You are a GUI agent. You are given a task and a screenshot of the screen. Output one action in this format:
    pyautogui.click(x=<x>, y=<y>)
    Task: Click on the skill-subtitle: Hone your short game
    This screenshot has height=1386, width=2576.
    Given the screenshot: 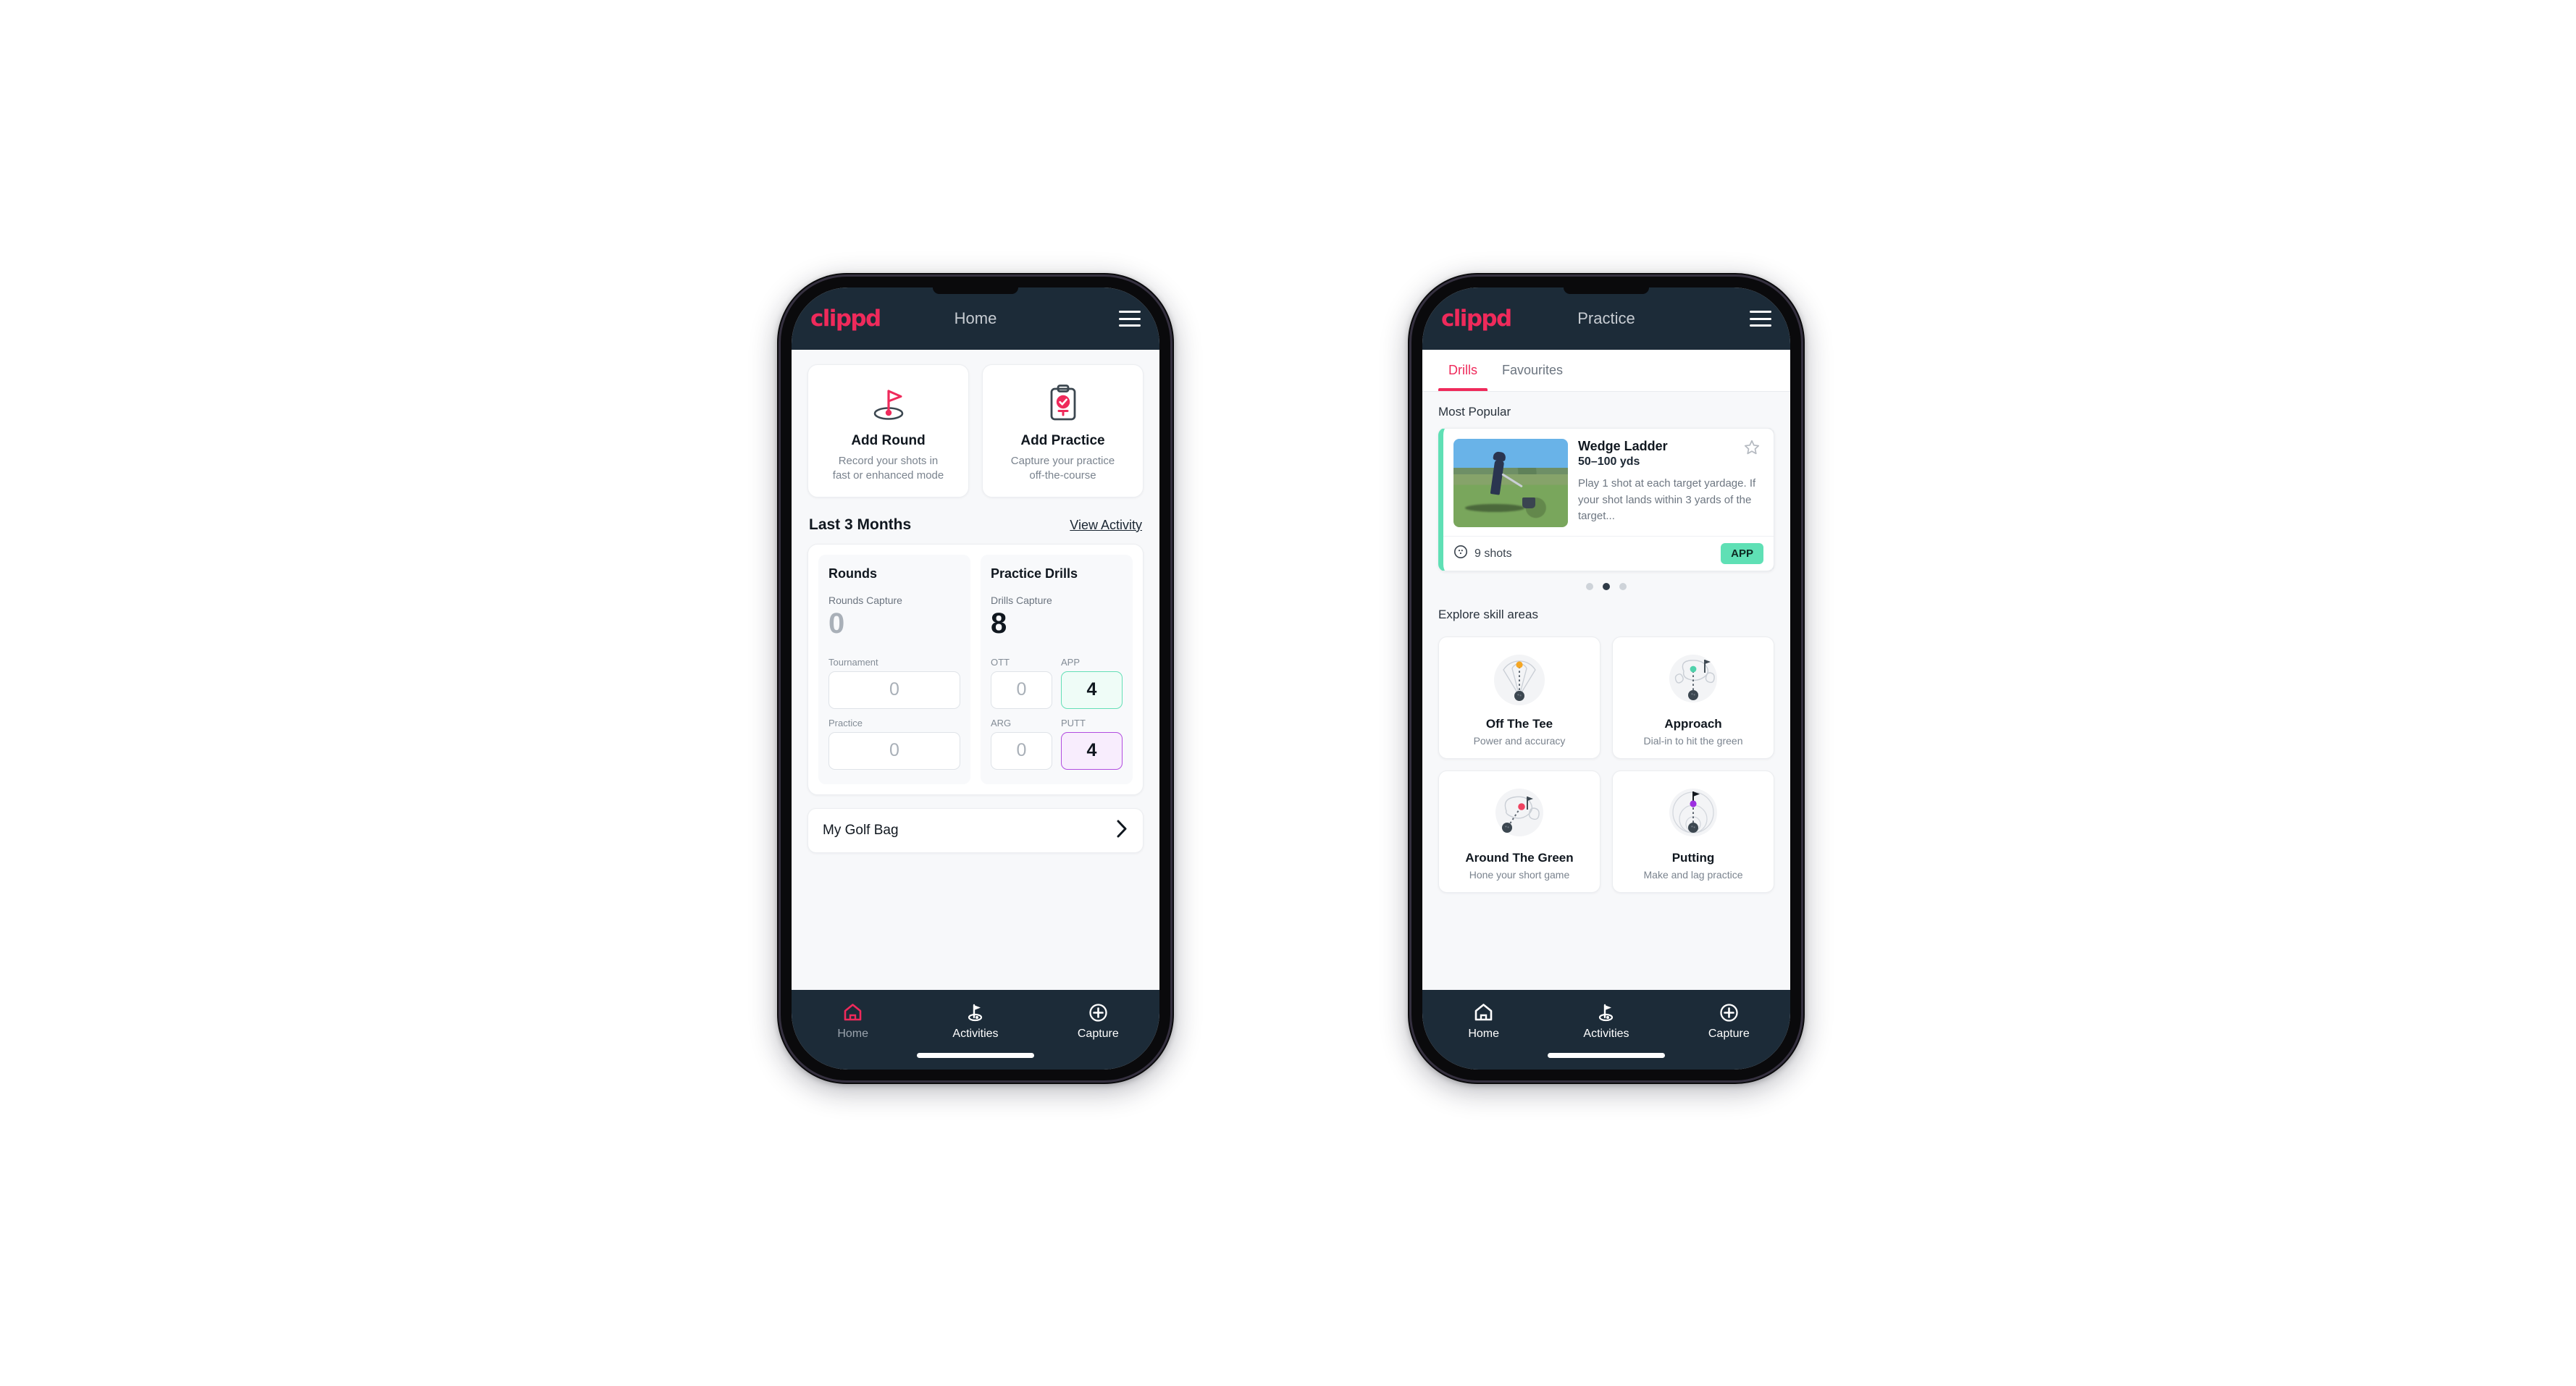 What is the action you would take?
    pyautogui.click(x=1519, y=875)
    